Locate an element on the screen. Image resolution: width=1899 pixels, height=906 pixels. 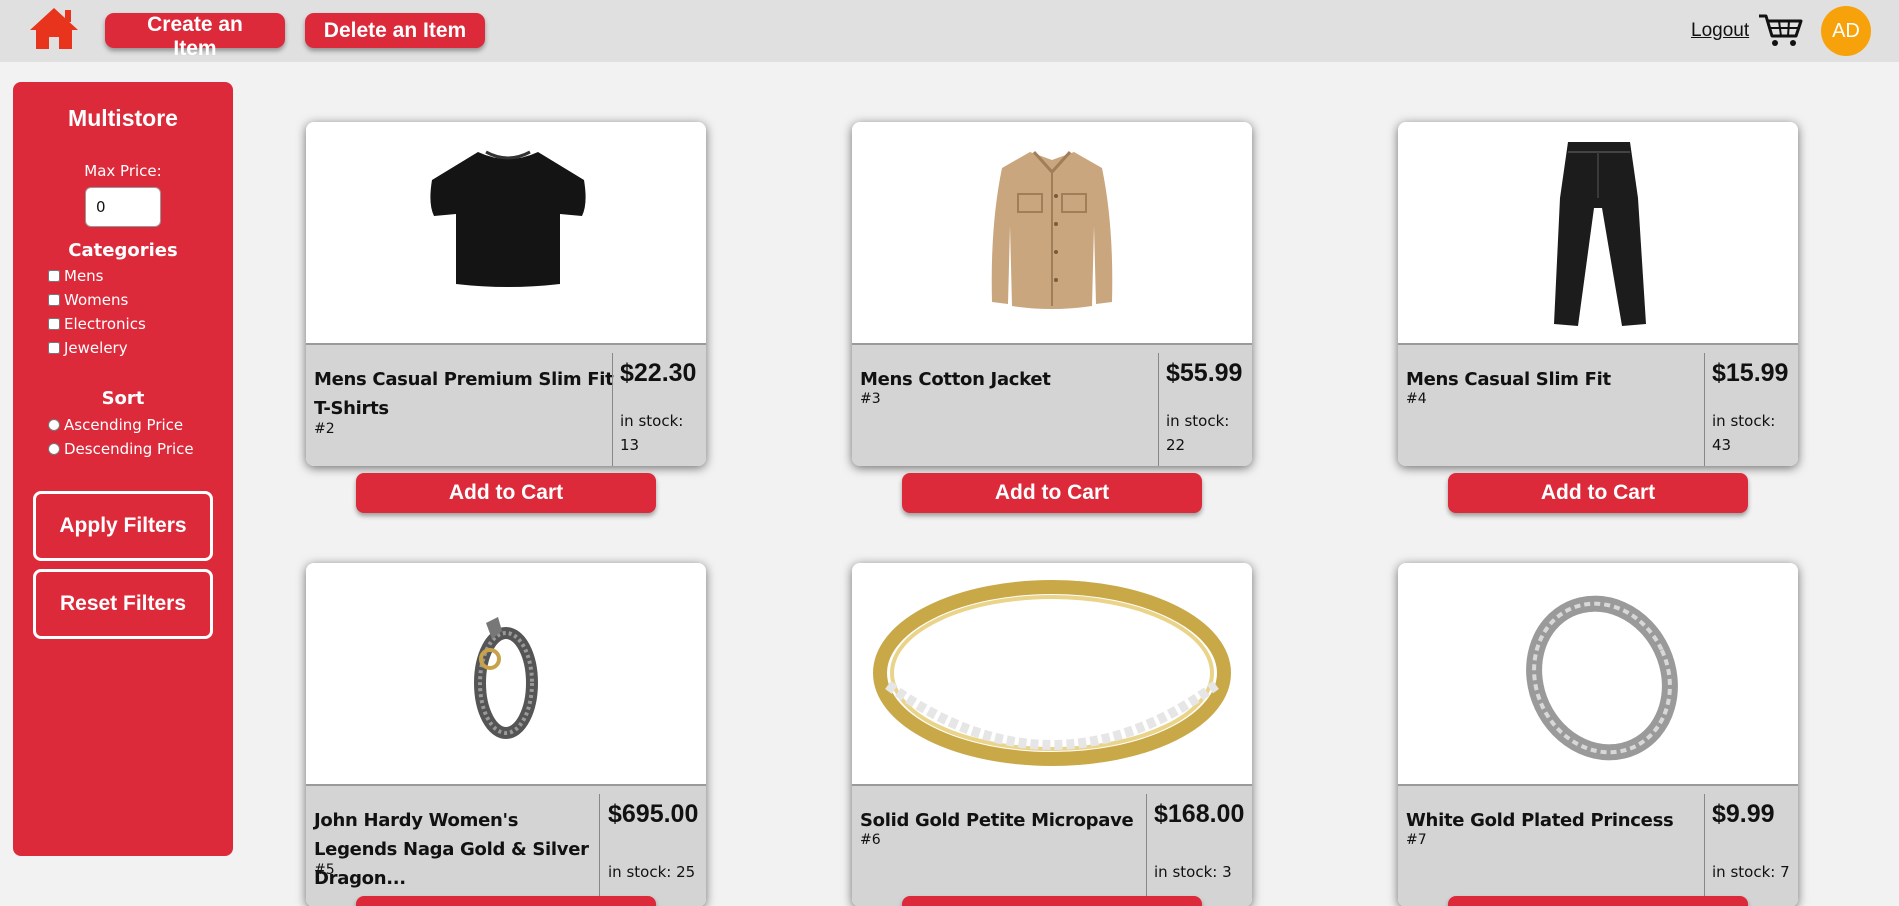
product-price: $695.00 is located at coordinates (653, 814).